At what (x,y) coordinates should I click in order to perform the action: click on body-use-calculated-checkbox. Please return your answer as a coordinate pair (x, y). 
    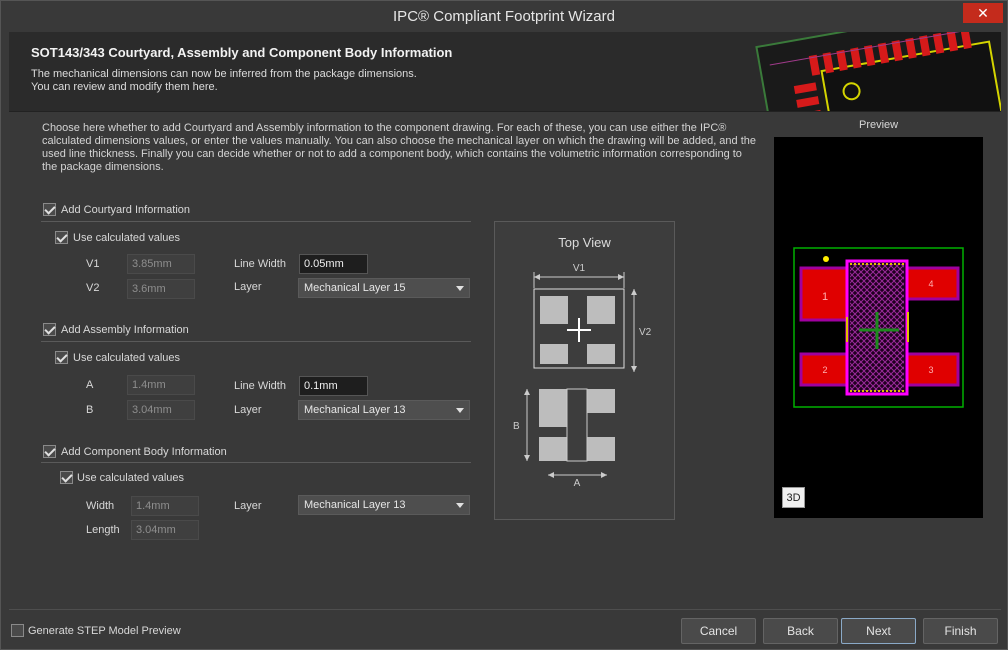
    Looking at the image, I should click on (66, 477).